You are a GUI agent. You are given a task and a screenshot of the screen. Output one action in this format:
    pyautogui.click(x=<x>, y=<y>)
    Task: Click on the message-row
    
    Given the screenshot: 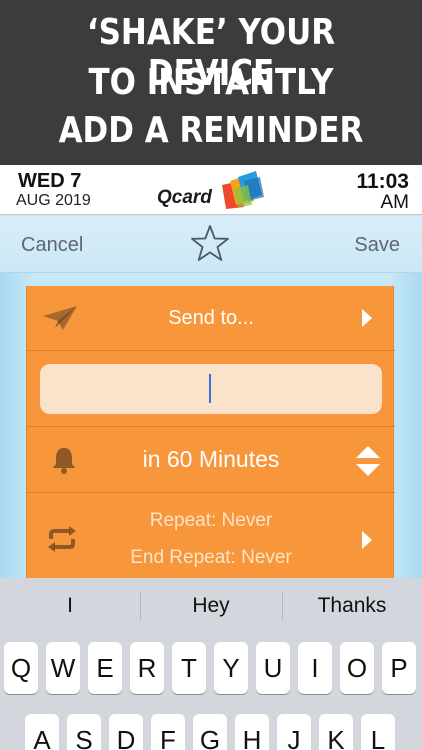 What is the action you would take?
    pyautogui.click(x=211, y=389)
    